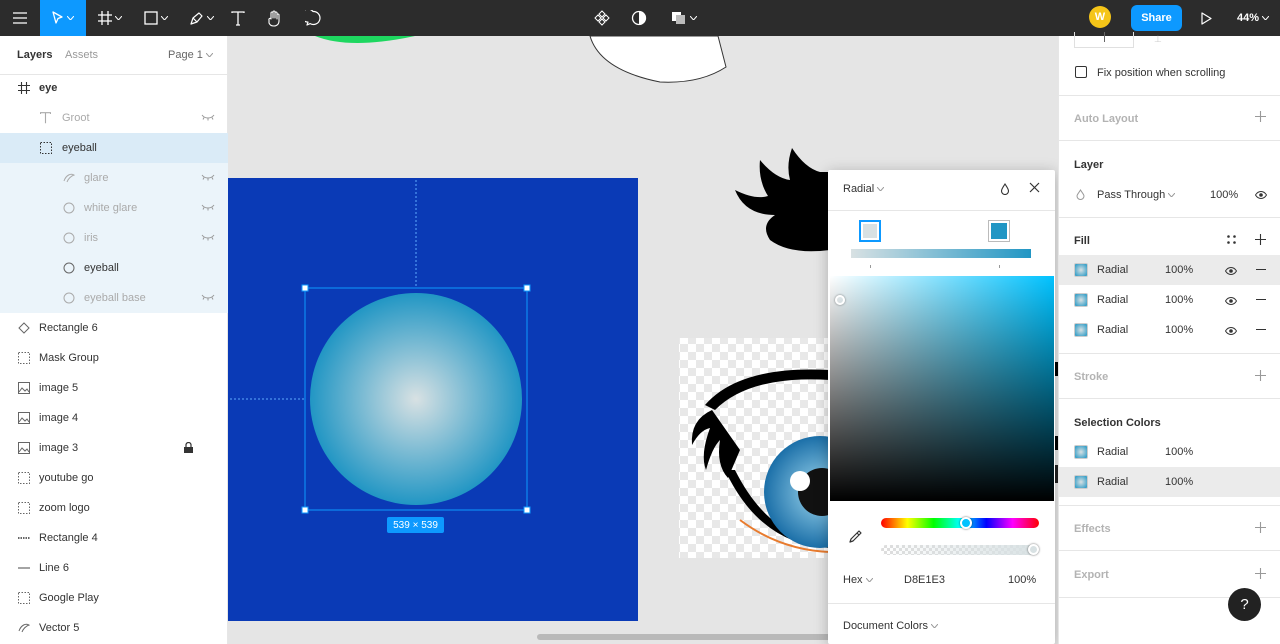 The width and height of the screenshot is (1280, 644). I want to click on layer-row: iris, so click(114, 238).